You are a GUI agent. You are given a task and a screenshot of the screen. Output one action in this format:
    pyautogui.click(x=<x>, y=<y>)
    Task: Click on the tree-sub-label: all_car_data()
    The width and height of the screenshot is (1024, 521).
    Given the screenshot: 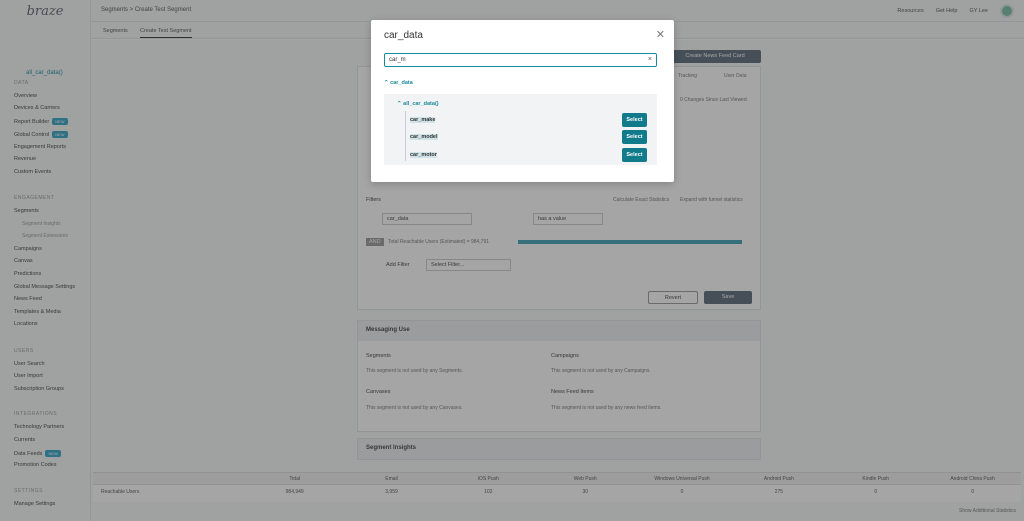 What is the action you would take?
    pyautogui.click(x=421, y=104)
    